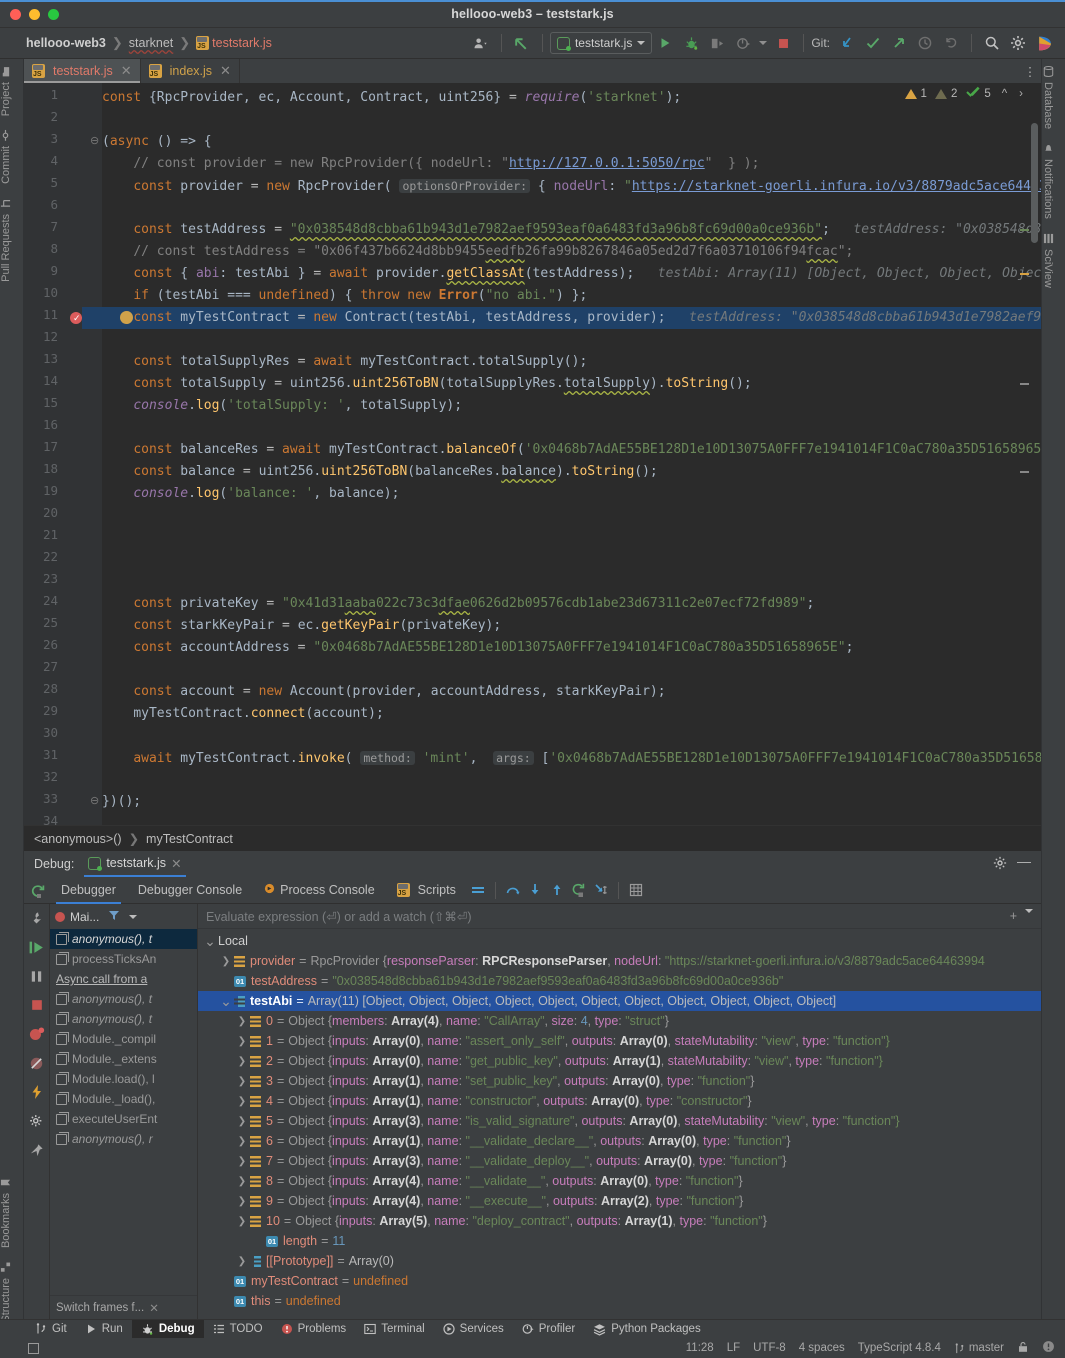 The width and height of the screenshot is (1065, 1358). Describe the element at coordinates (94, 800) in the screenshot. I see `code-fold-icon: ⊖` at that location.